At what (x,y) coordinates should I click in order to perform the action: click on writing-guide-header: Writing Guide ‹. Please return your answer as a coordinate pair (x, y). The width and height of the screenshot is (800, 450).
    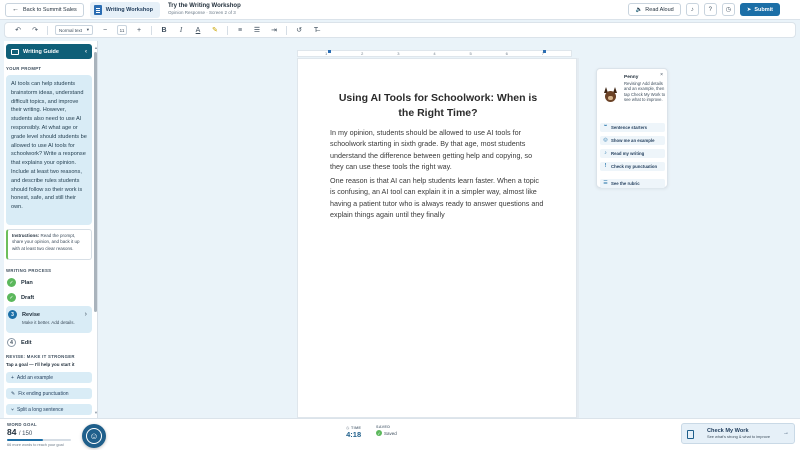
    Looking at the image, I should click on (49, 51).